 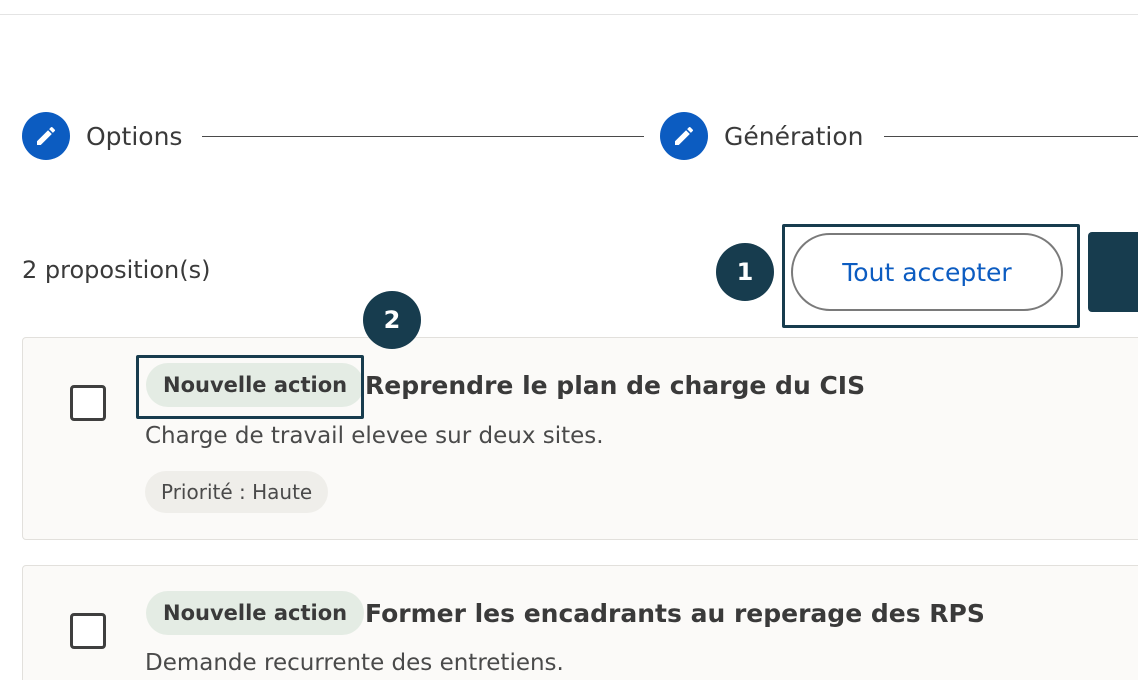 What do you see at coordinates (374, 436) in the screenshot?
I see `proposal-description: Charge de travail elevee sur deux sites.` at bounding box center [374, 436].